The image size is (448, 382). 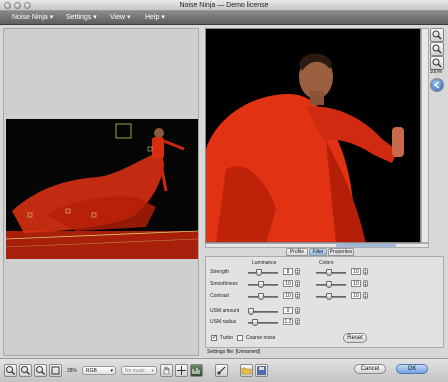 I want to click on color-strength-stepper: ▲ ▼, so click(x=365, y=271).